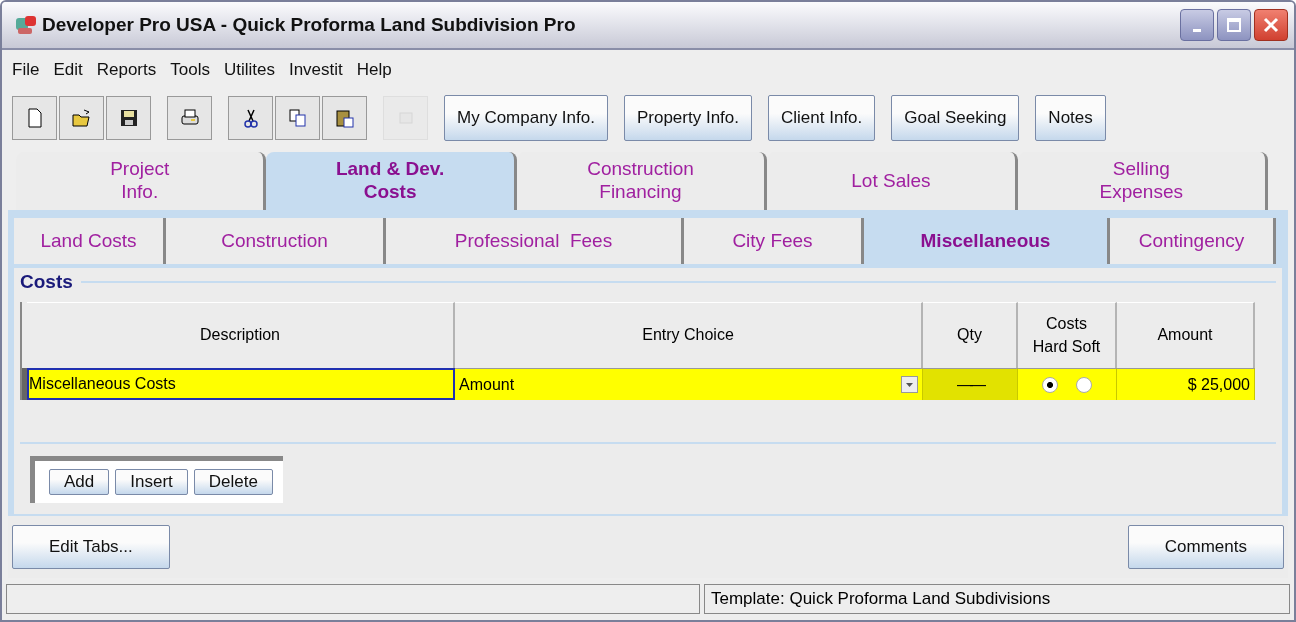 The image size is (1296, 622). Describe the element at coordinates (309, 25) in the screenshot. I see `window-title: Developer Pro USA - Quick Proforma Land Subdivision Pro` at that location.